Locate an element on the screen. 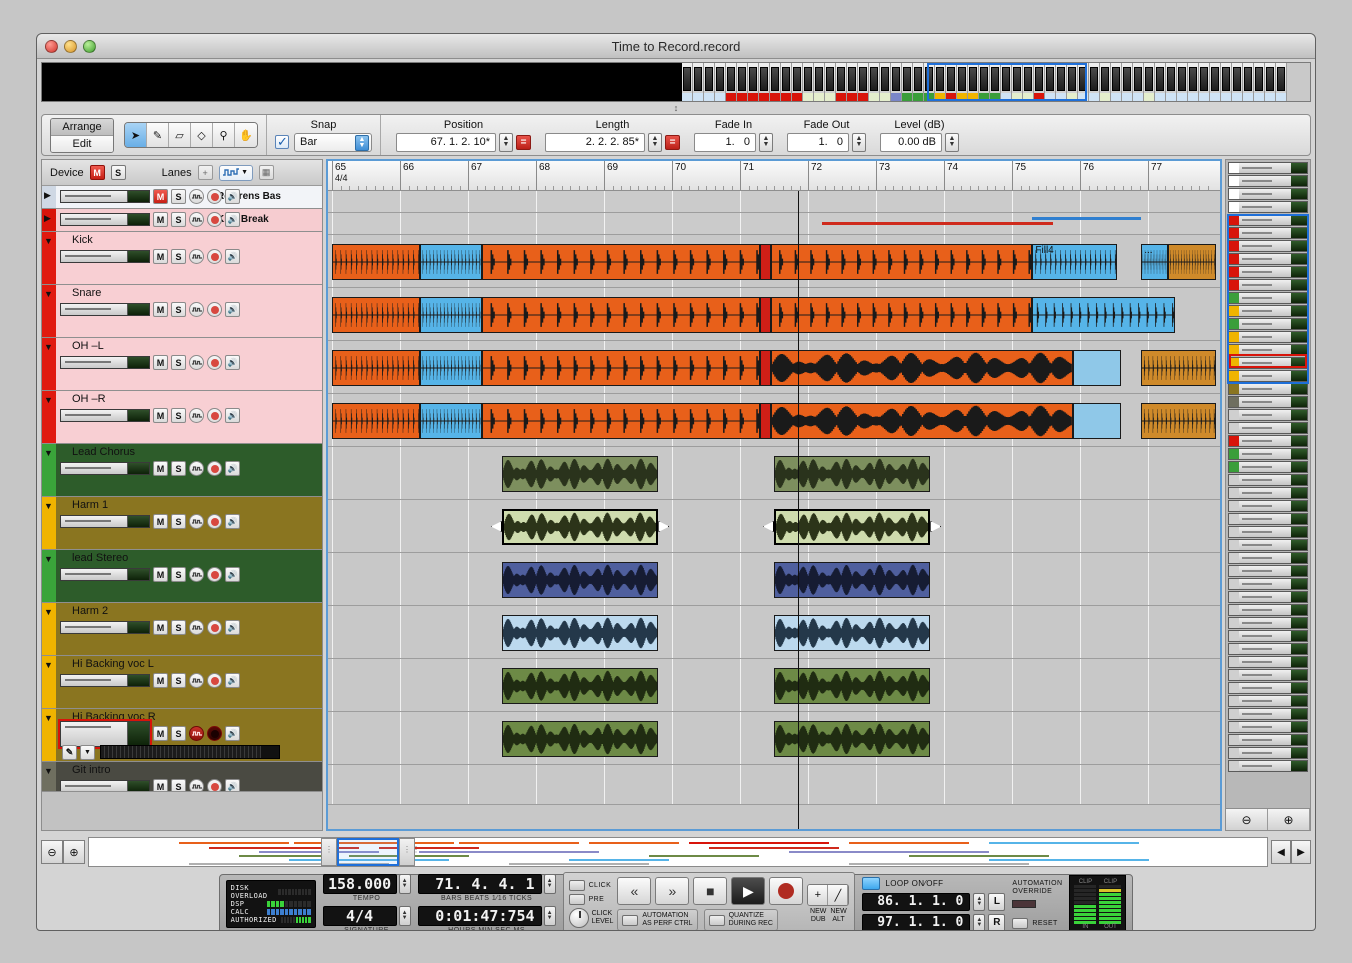  snap-checkbox is located at coordinates (282, 142).